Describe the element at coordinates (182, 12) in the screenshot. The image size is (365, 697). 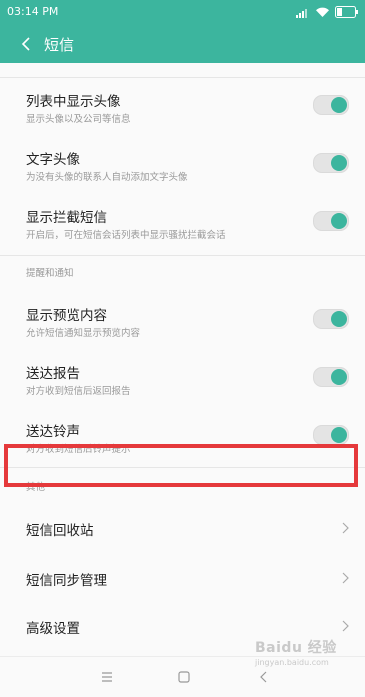
I see `status-bar: 03:14 PM` at that location.